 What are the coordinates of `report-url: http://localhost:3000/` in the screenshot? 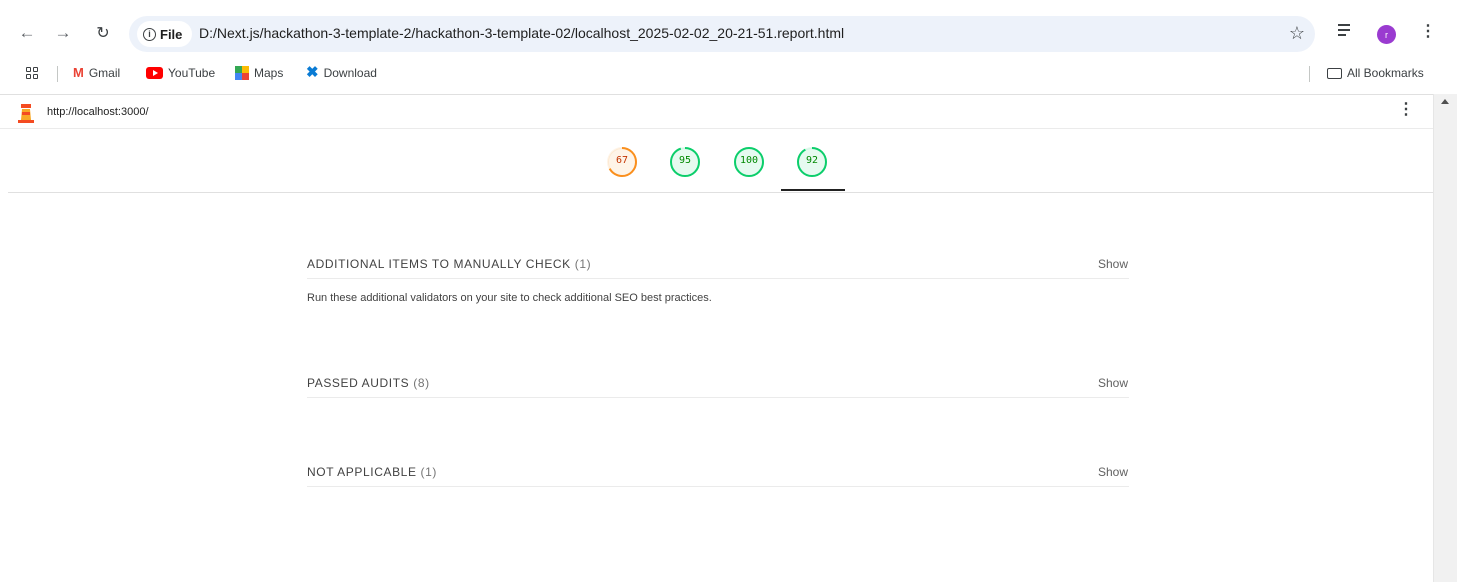 It's located at (98, 112).